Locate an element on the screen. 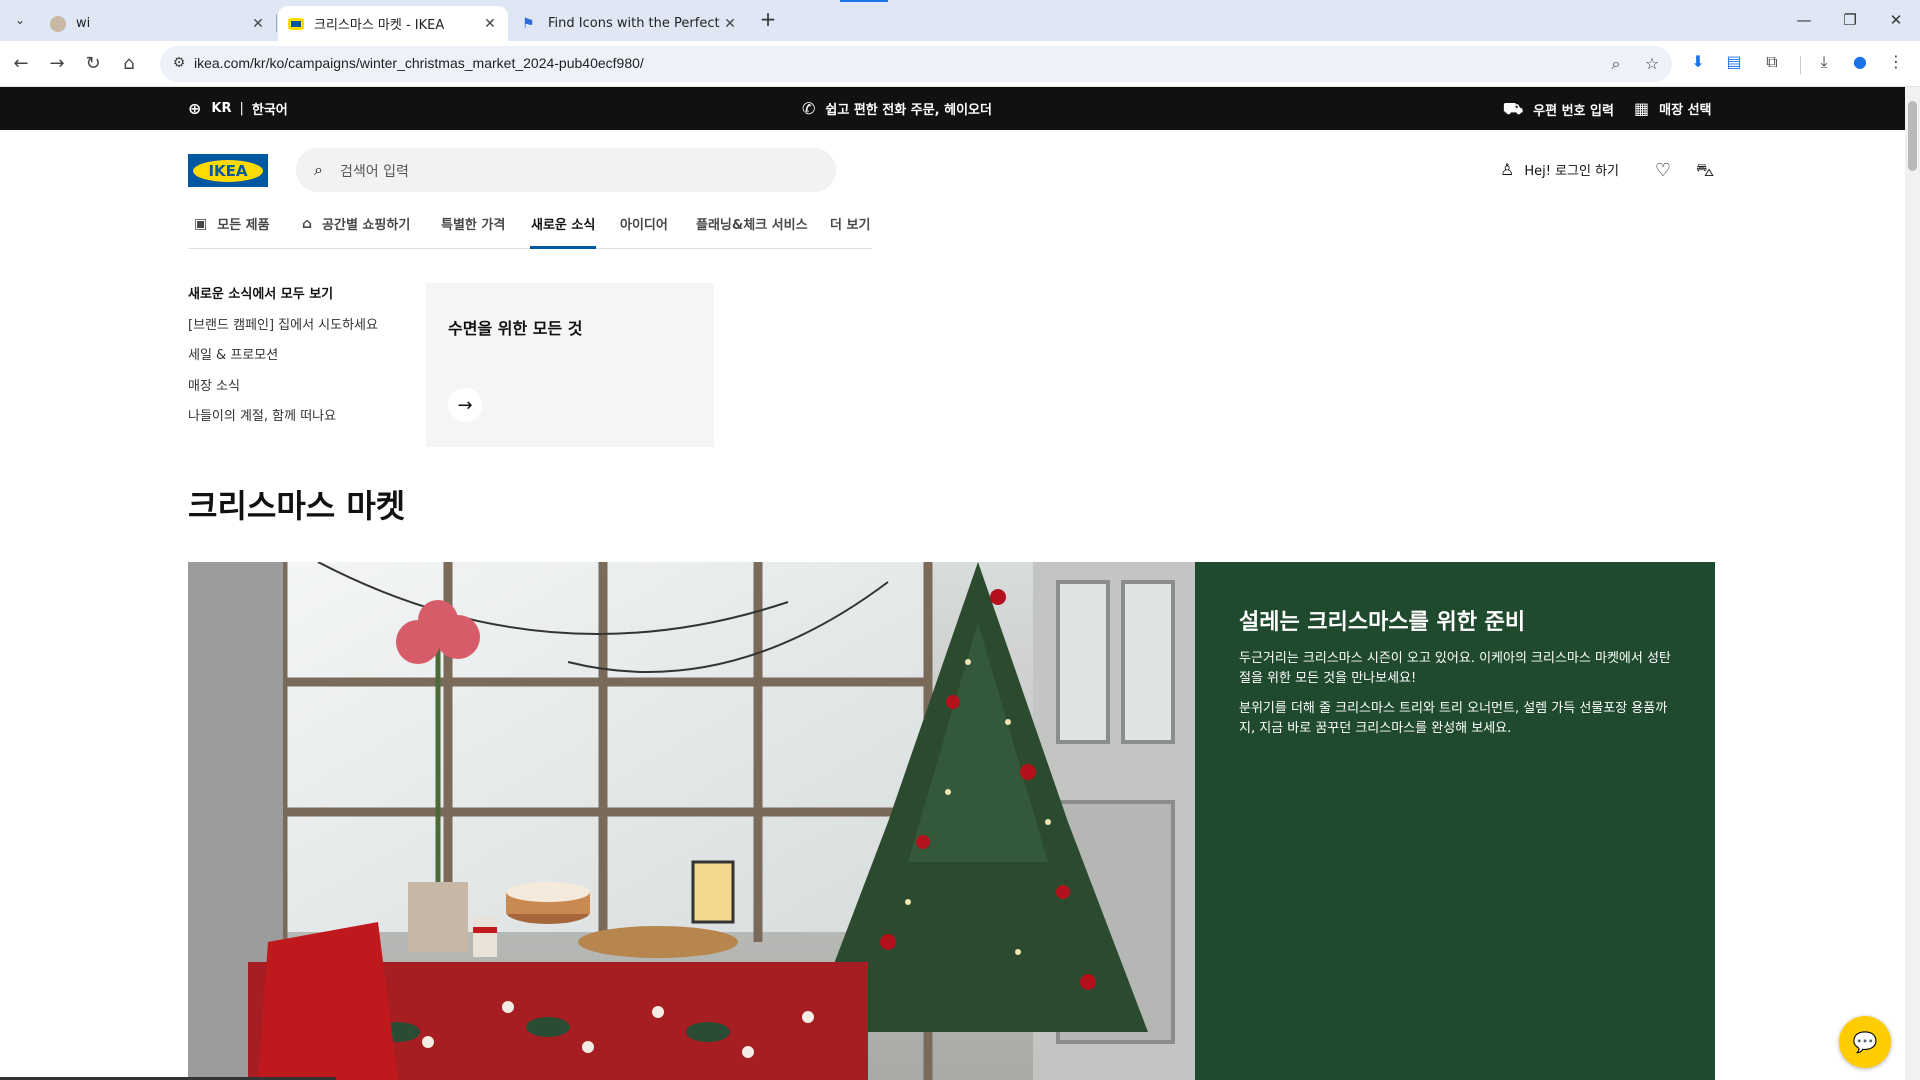 The image size is (1920, 1080). flag-favicon-icon: ⚑ is located at coordinates (528, 23).